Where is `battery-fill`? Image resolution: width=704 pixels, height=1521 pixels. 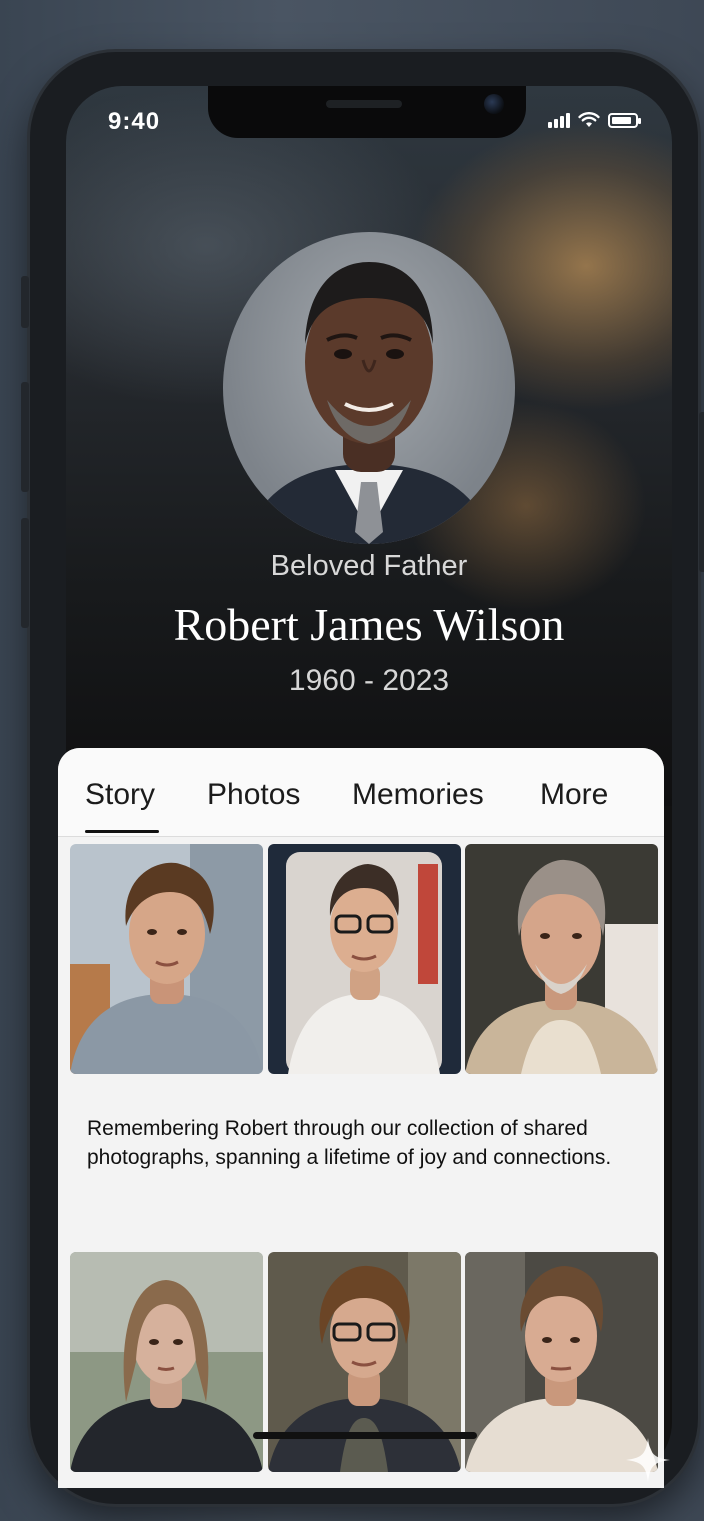
battery-fill is located at coordinates (621, 120).